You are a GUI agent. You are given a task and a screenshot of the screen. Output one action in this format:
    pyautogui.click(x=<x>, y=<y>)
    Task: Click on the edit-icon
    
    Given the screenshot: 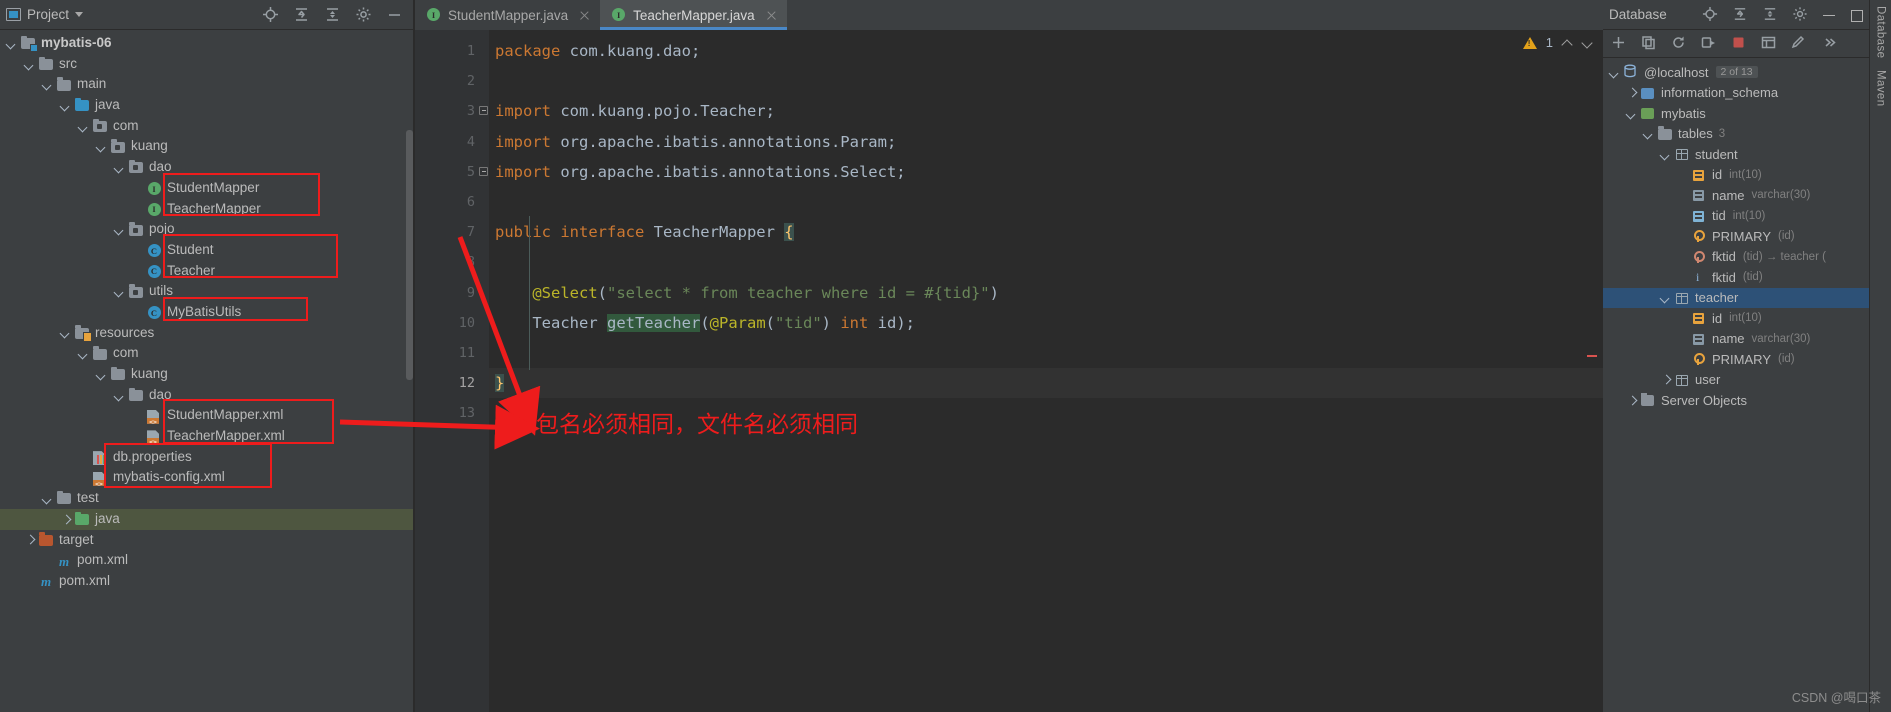 What is the action you would take?
    pyautogui.click(x=1799, y=43)
    